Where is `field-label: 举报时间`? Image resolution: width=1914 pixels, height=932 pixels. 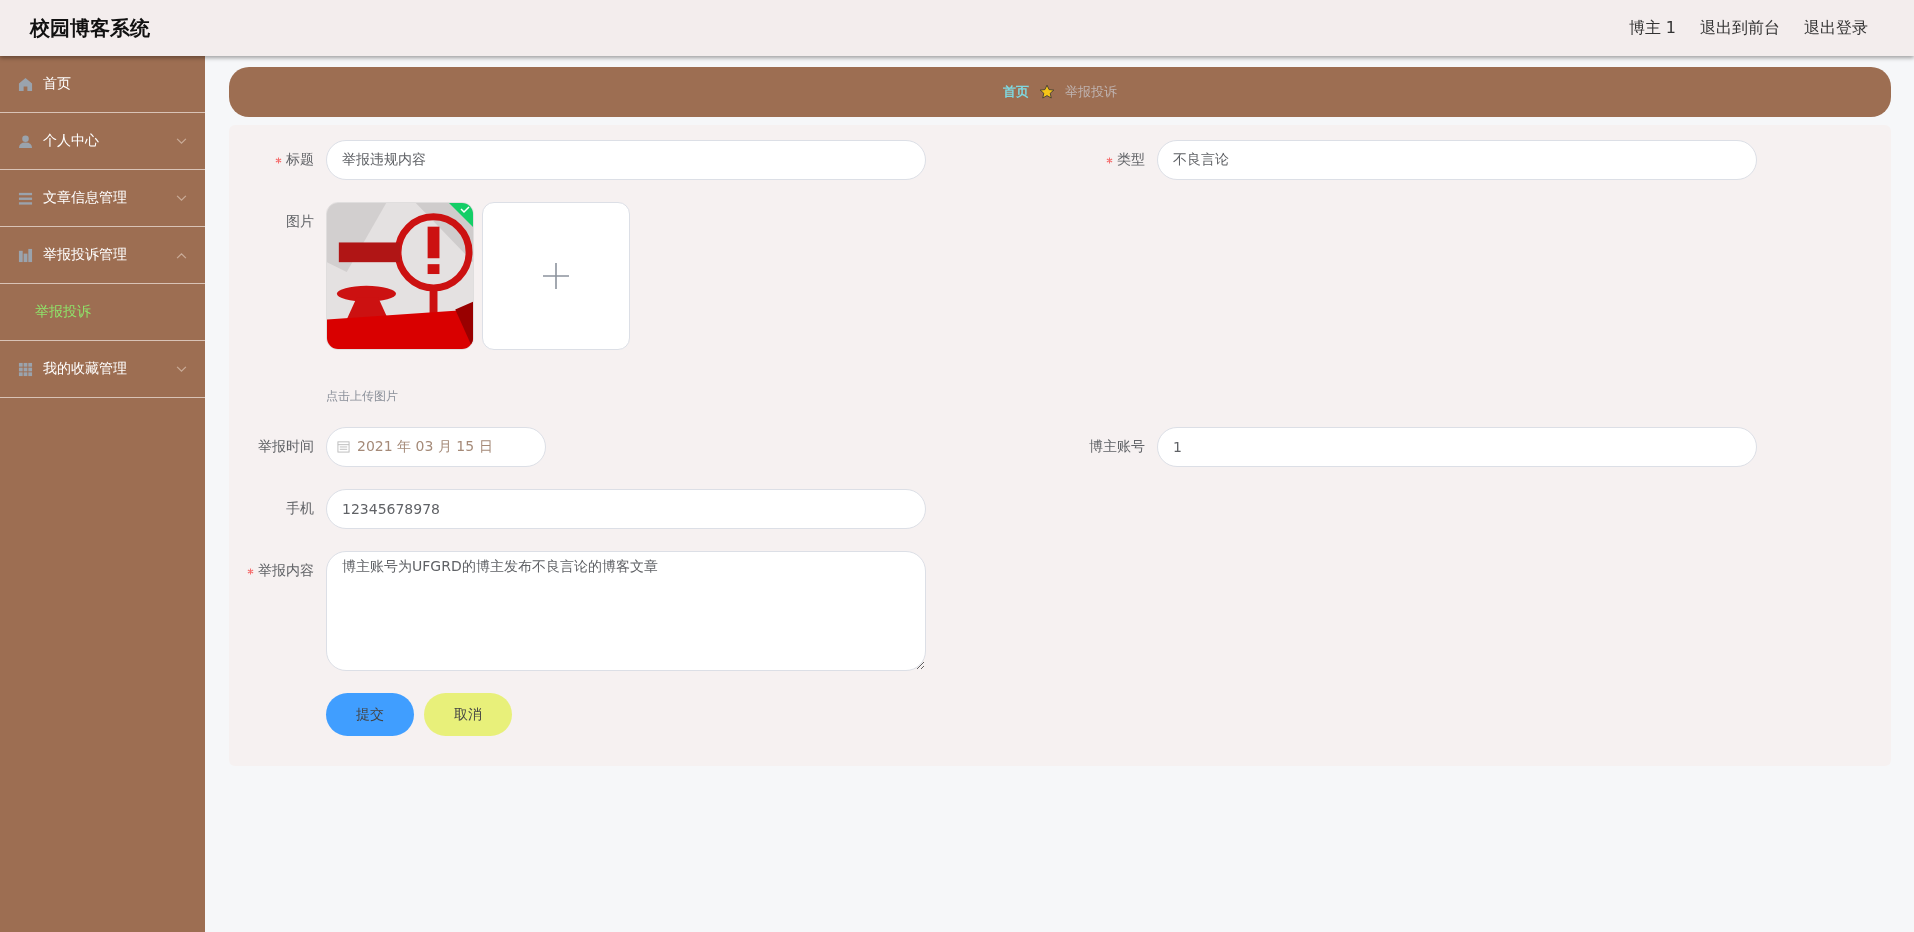 field-label: 举报时间 is located at coordinates (286, 447).